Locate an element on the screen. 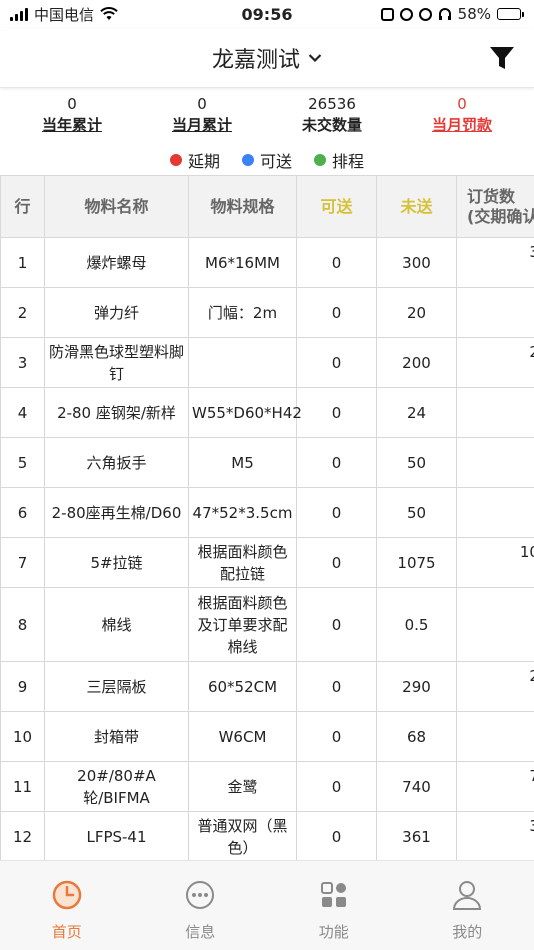  status-legend: 延期 可送 排程 is located at coordinates (267, 160).